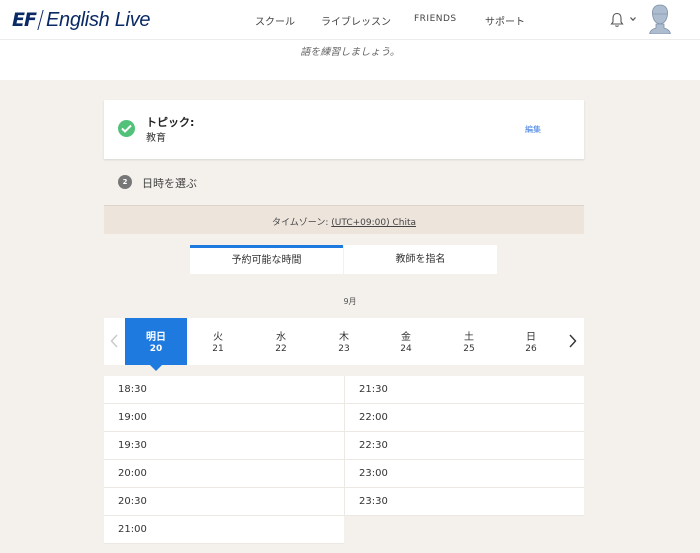 This screenshot has width=700, height=553. Describe the element at coordinates (406, 337) in the screenshot. I see `day-name: 金` at that location.